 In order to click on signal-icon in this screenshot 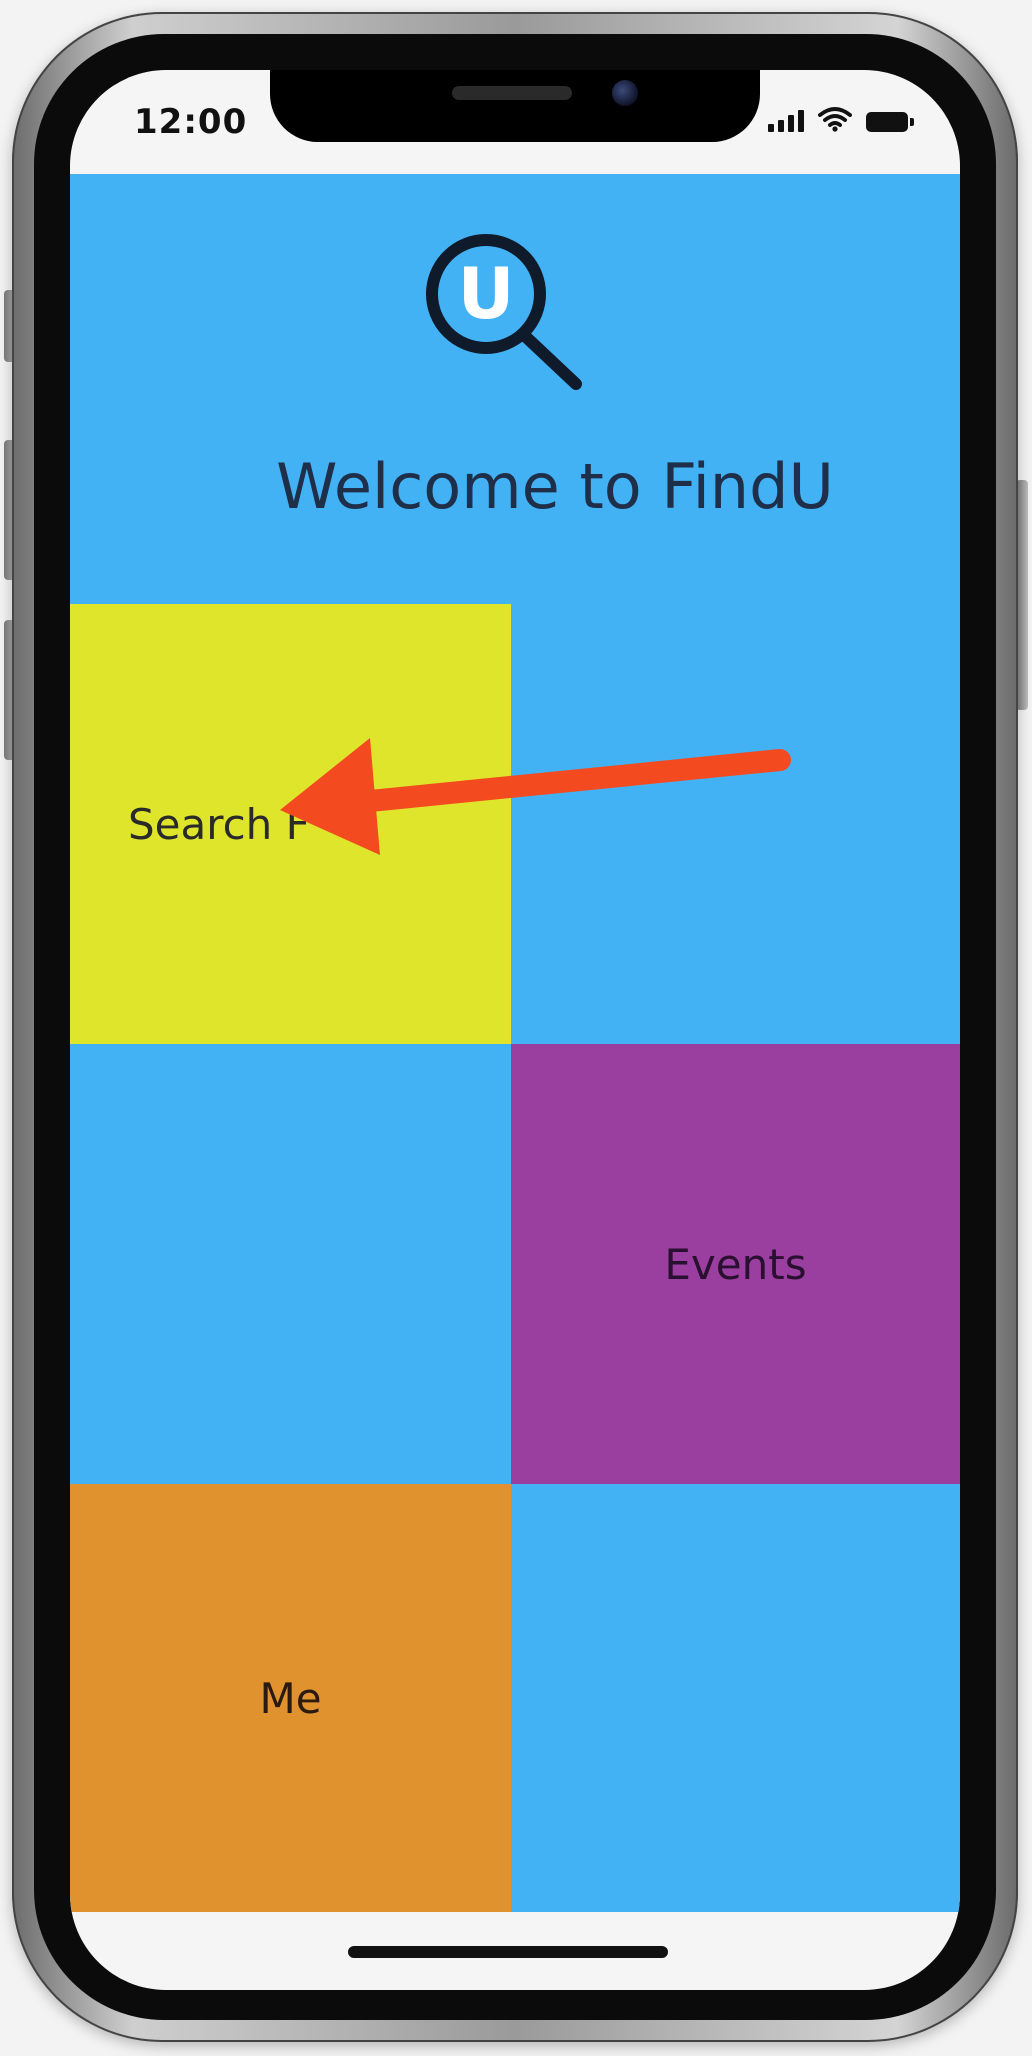, I will do `click(786, 121)`.